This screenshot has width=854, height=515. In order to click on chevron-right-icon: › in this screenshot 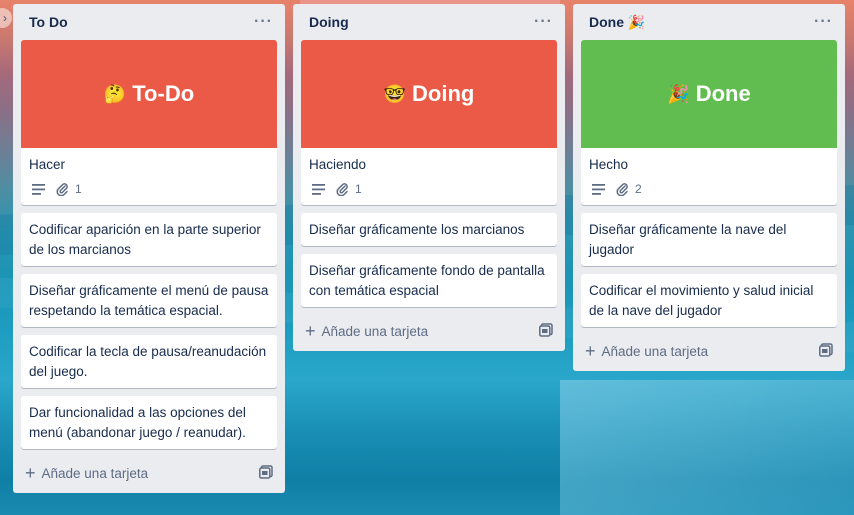, I will do `click(5, 18)`.